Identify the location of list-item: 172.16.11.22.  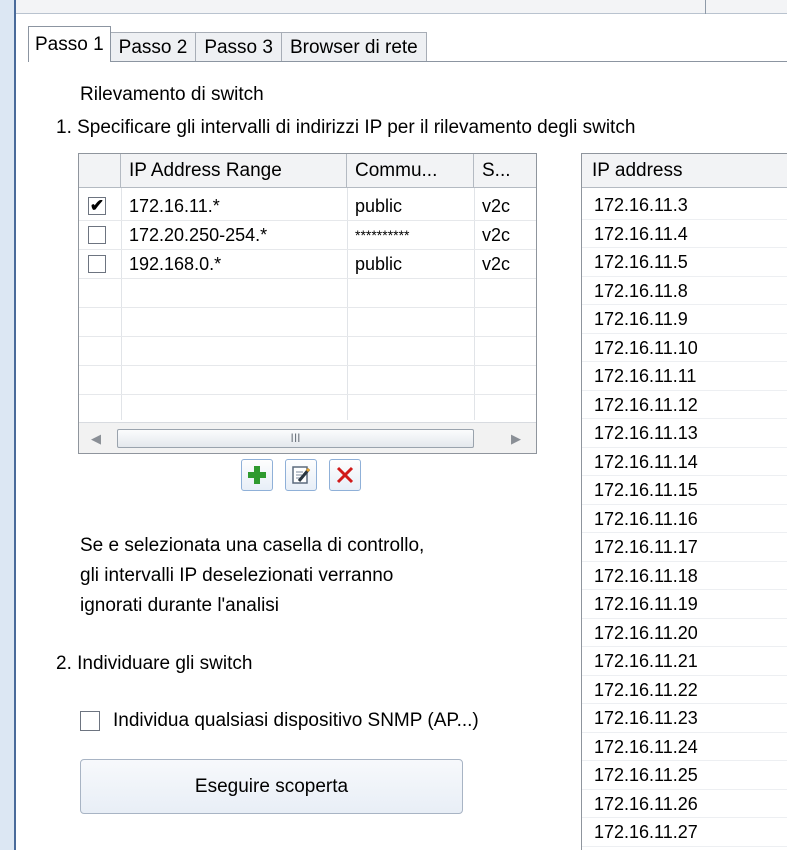
(684, 690).